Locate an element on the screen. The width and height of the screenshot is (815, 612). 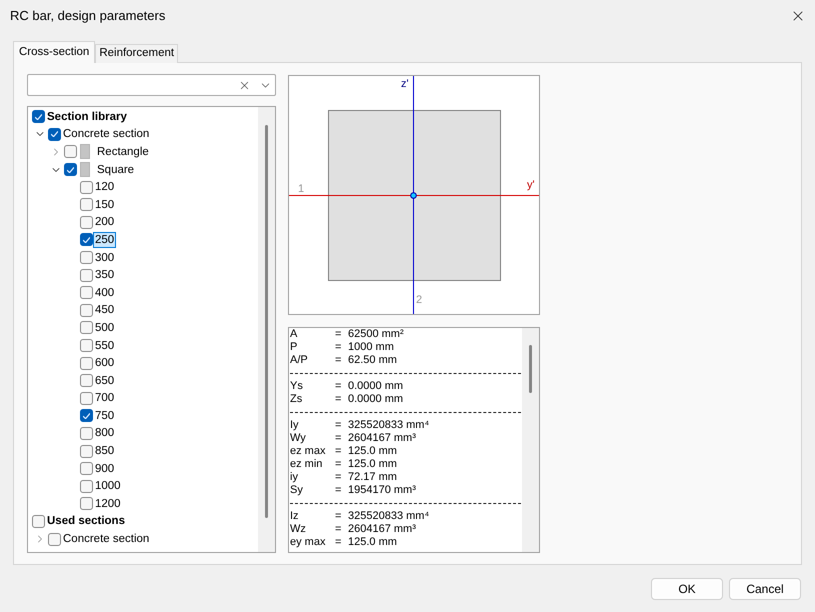
tree-item-label: 150 is located at coordinates (104, 204).